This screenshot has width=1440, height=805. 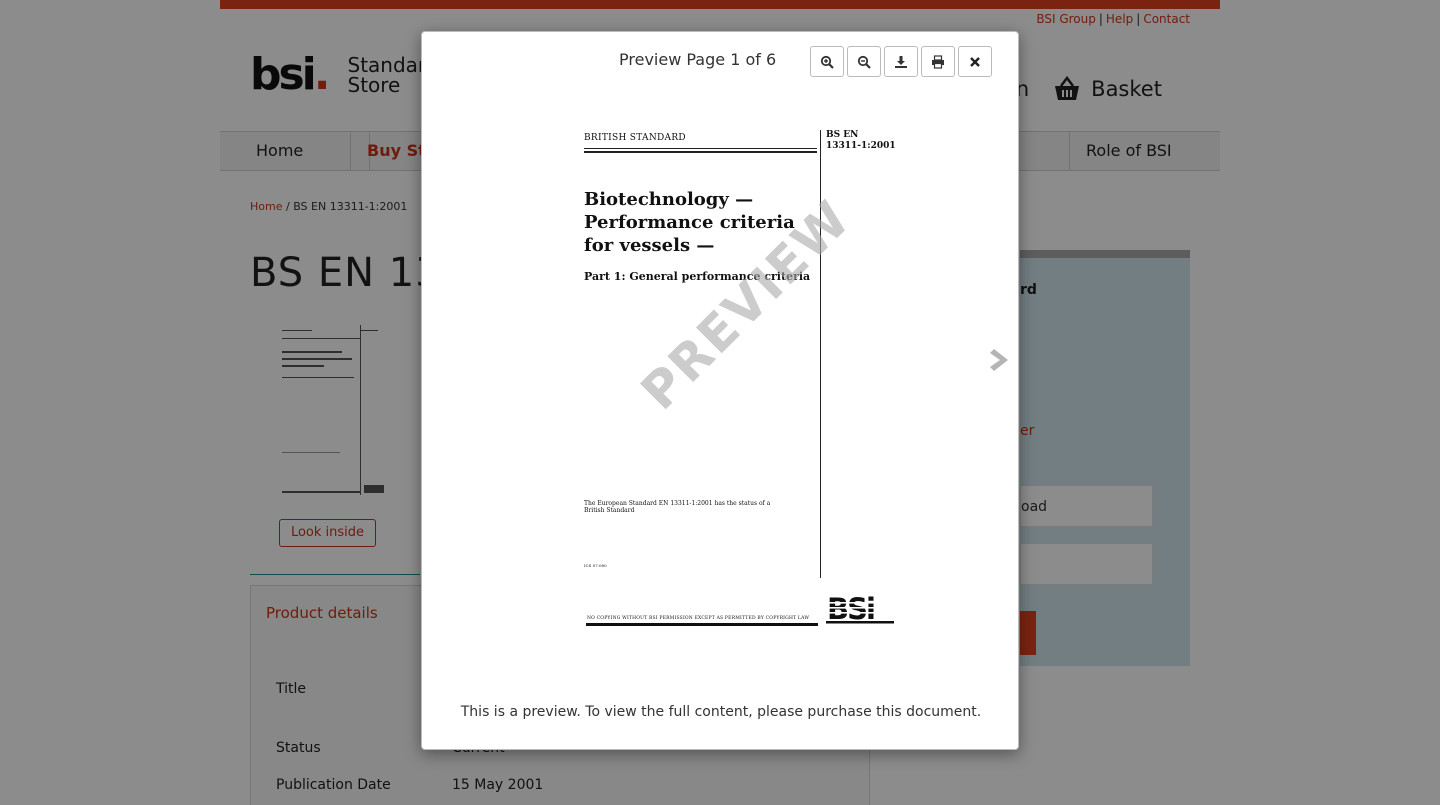 I want to click on doc-code-line2: 13311-1:2001, so click(x=861, y=146).